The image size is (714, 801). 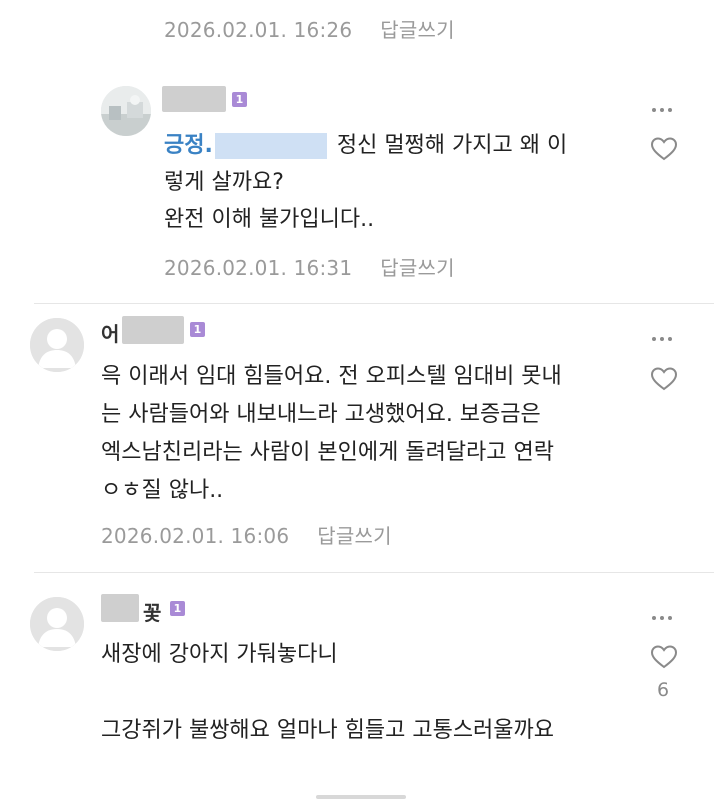 What do you see at coordinates (331, 376) in the screenshot?
I see `comment-line: 윽 이래서 임대 힘들어요. 전 오피스텔 임대비 못내` at bounding box center [331, 376].